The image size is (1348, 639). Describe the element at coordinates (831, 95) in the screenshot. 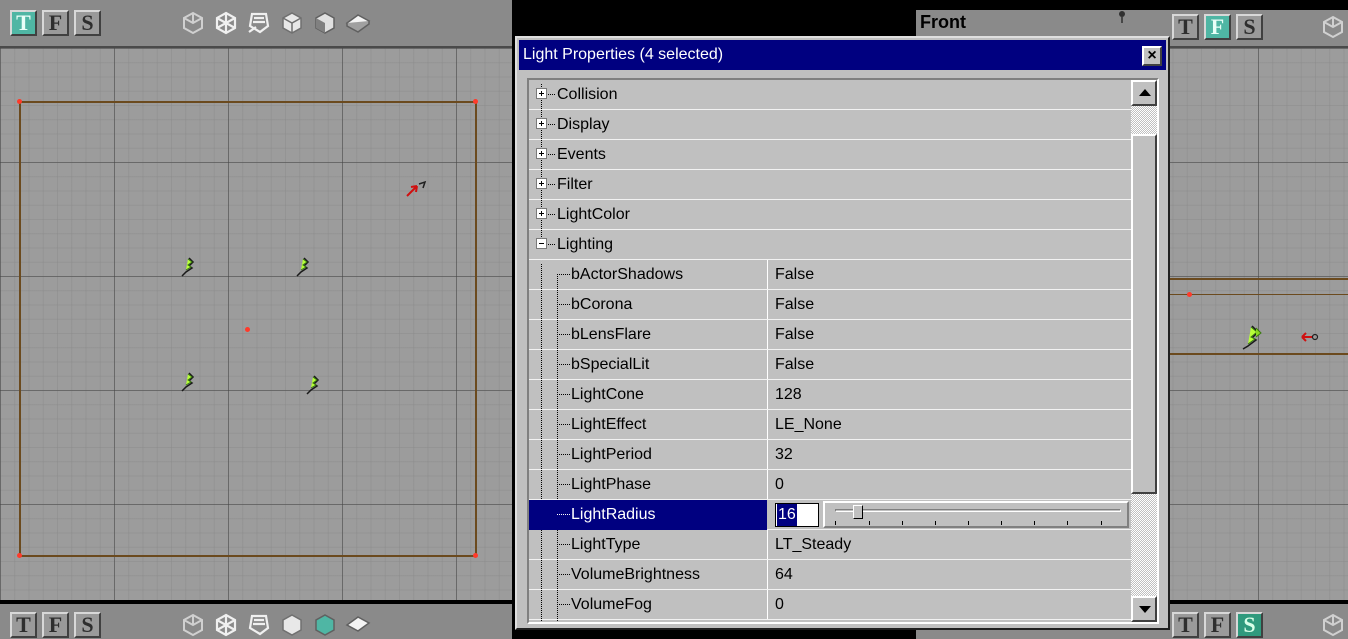

I see `category-collision: Collision` at that location.